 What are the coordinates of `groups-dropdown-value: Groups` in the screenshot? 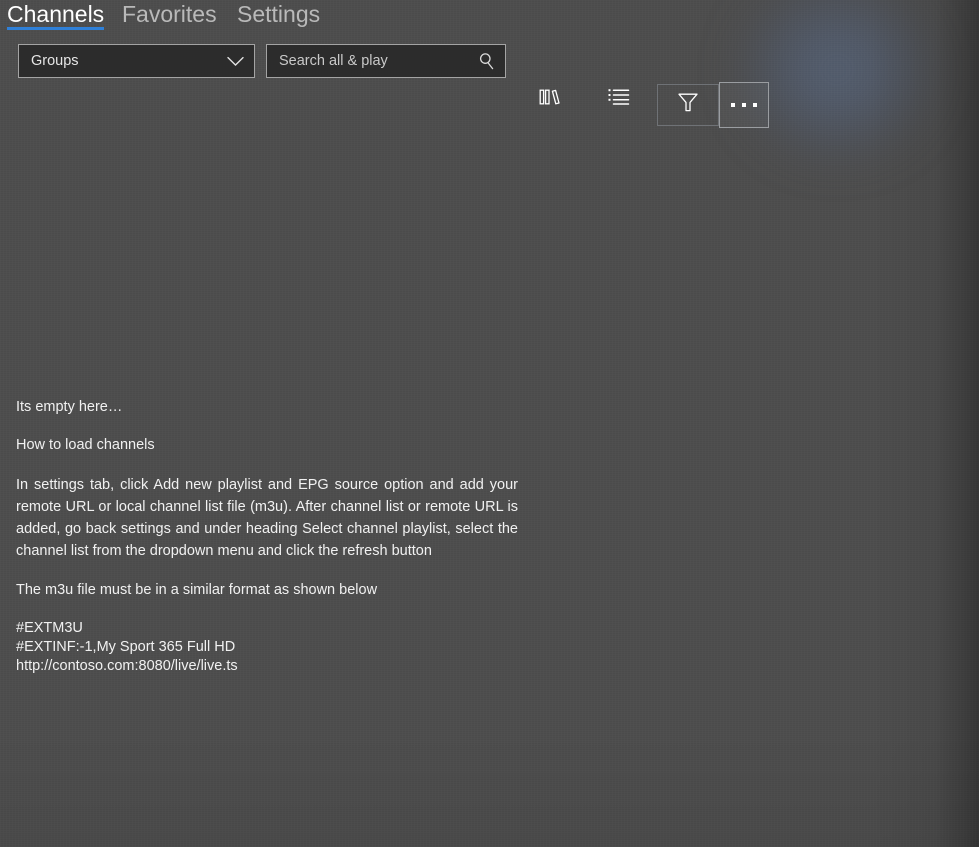 It's located at (55, 61).